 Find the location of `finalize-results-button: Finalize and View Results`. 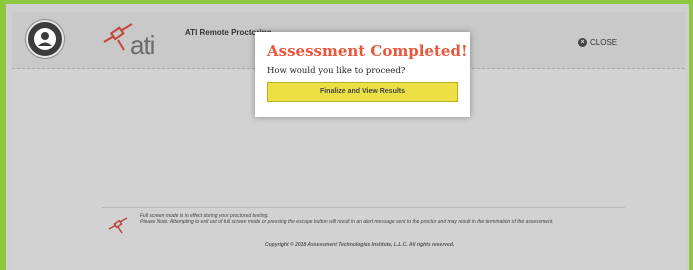

finalize-results-button: Finalize and View Results is located at coordinates (362, 92).